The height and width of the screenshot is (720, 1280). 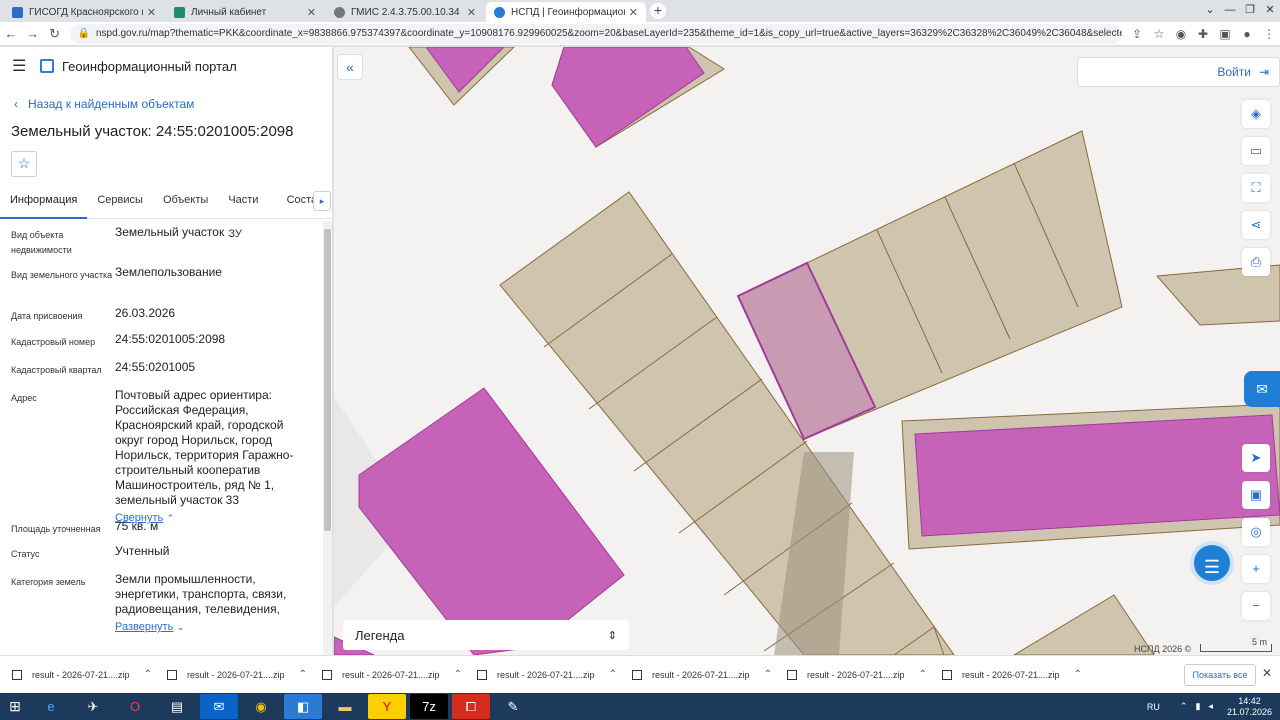 I want to click on print-icon: ⎙, so click(x=1256, y=261).